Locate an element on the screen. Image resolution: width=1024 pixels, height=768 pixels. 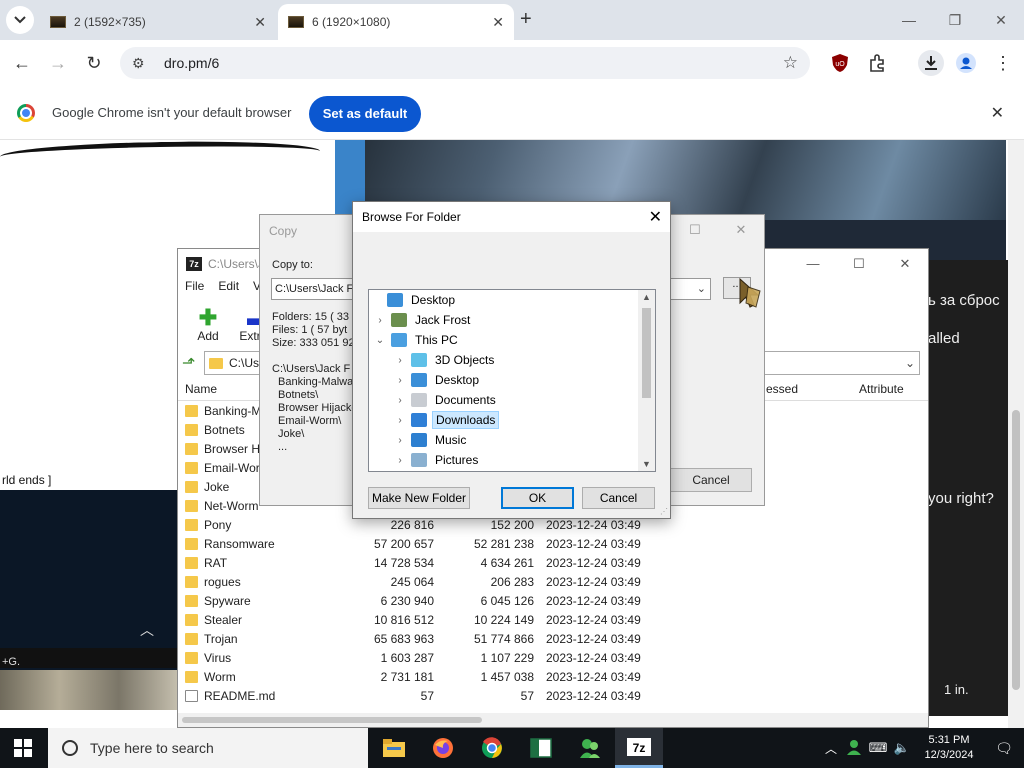
downloads-icon is located at coordinates (931, 63).